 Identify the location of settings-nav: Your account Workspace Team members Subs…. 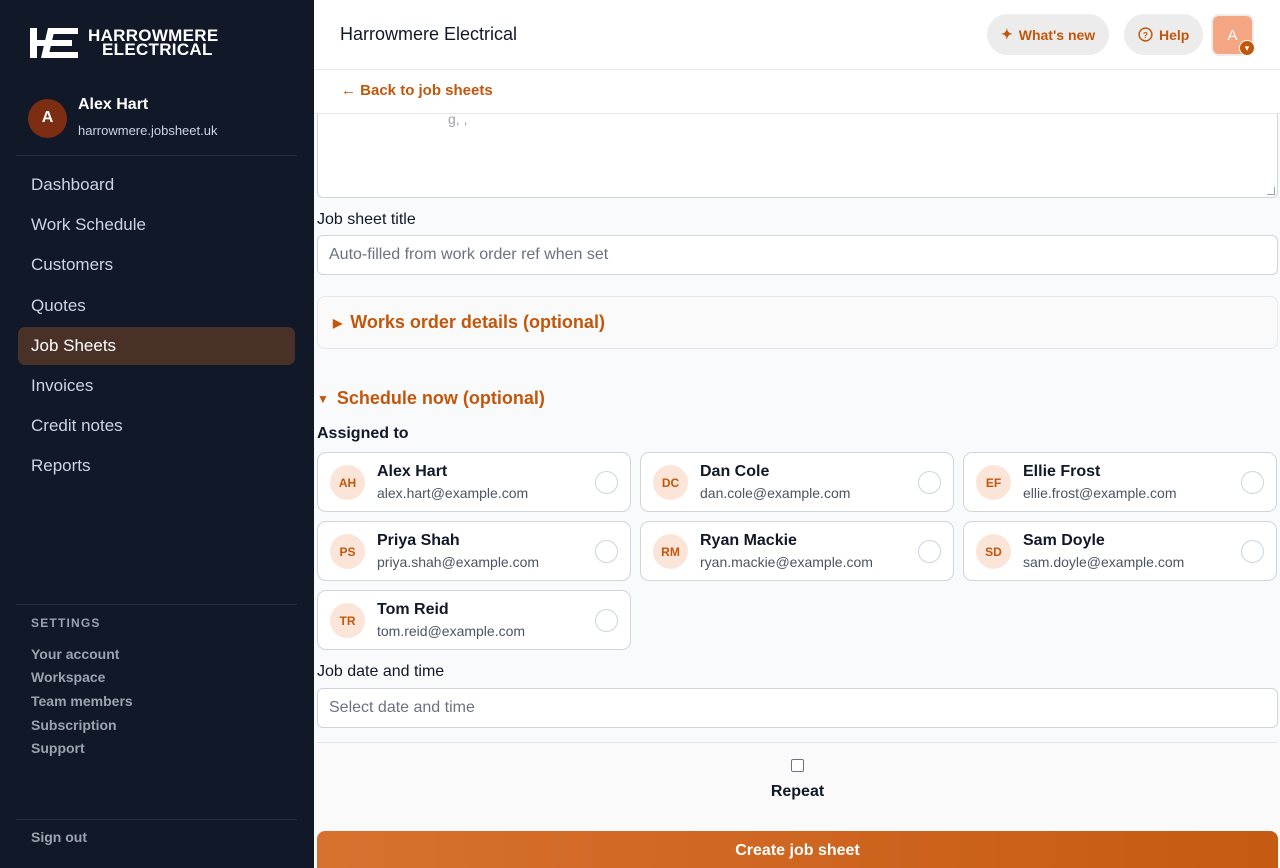
(82, 701).